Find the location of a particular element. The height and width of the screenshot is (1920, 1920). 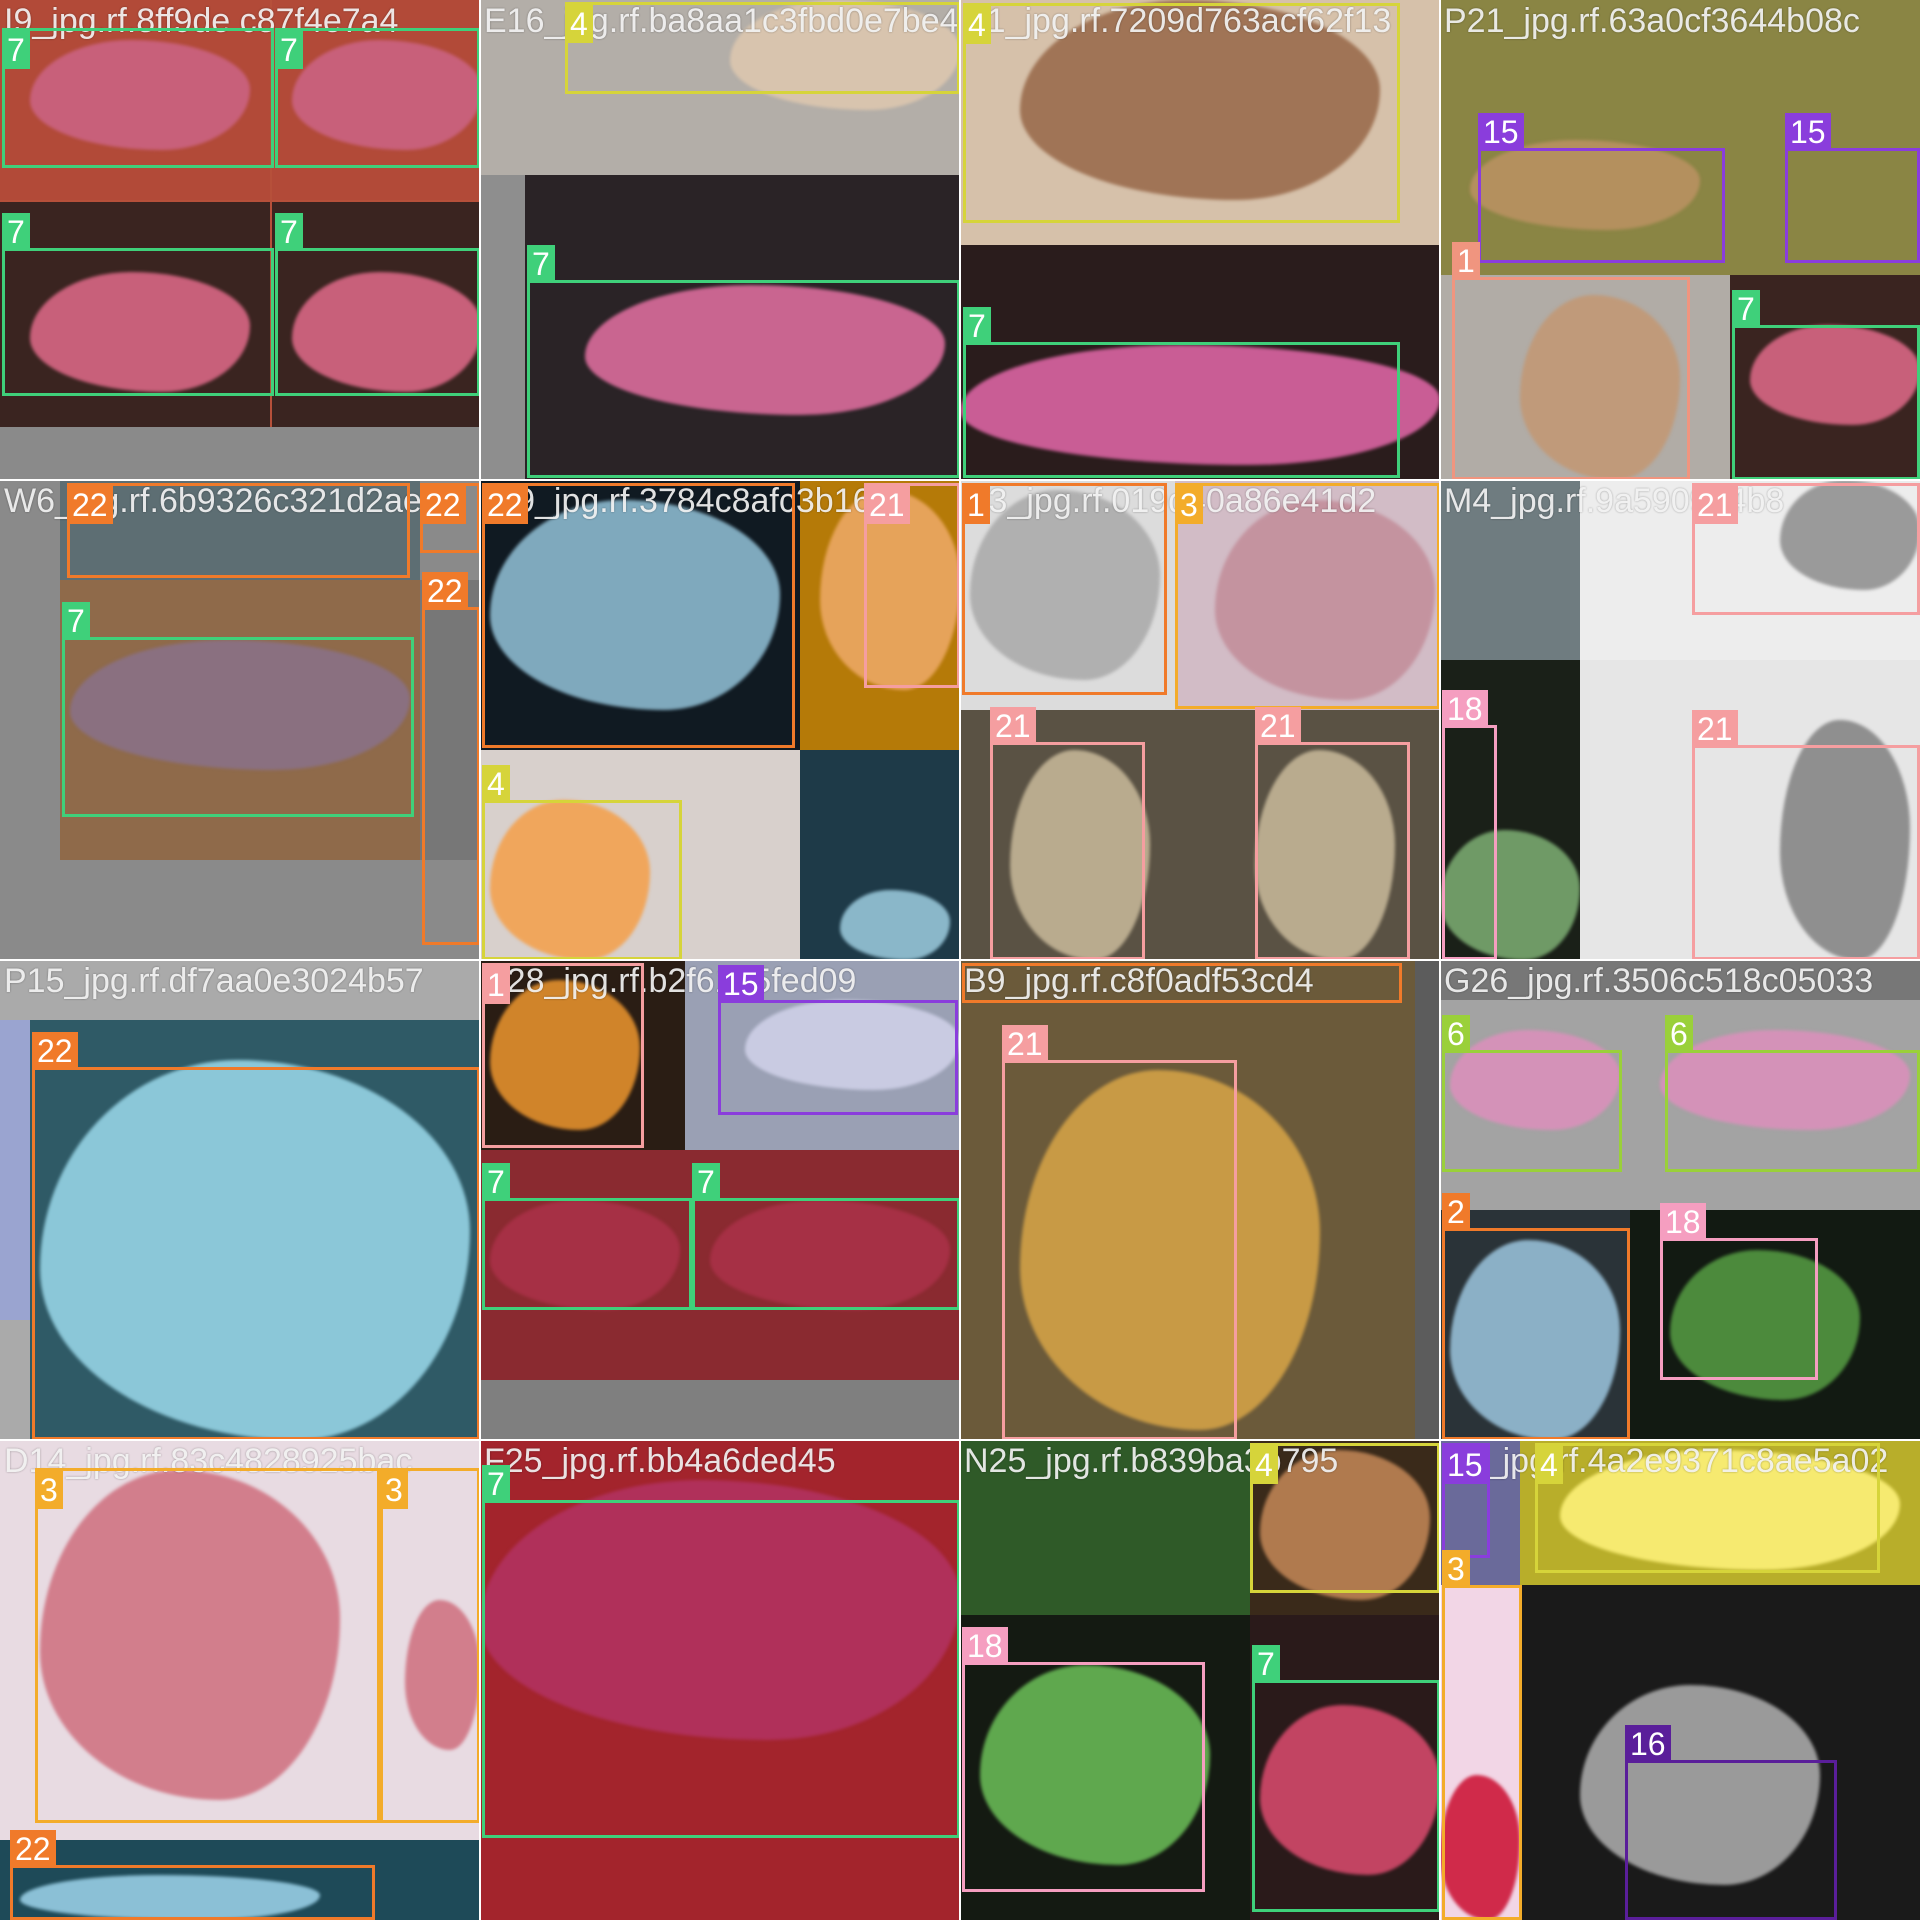

bounding-box: 2 is located at coordinates (1536, 1316).